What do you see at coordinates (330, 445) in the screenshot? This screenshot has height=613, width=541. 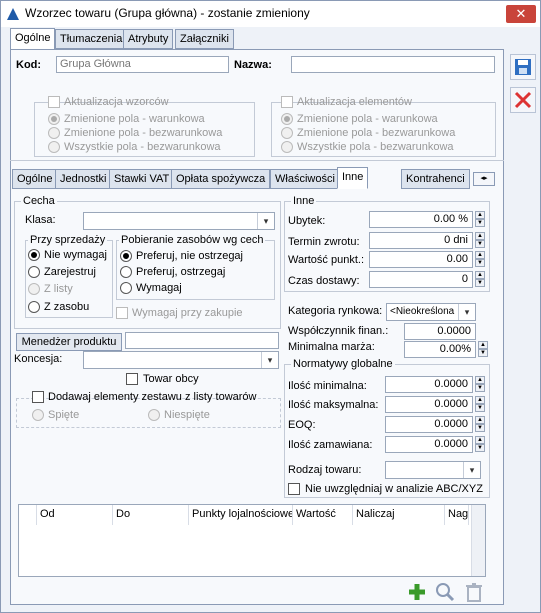 I see `ilosc-zamawiana-label: Ilość zamawiana:` at bounding box center [330, 445].